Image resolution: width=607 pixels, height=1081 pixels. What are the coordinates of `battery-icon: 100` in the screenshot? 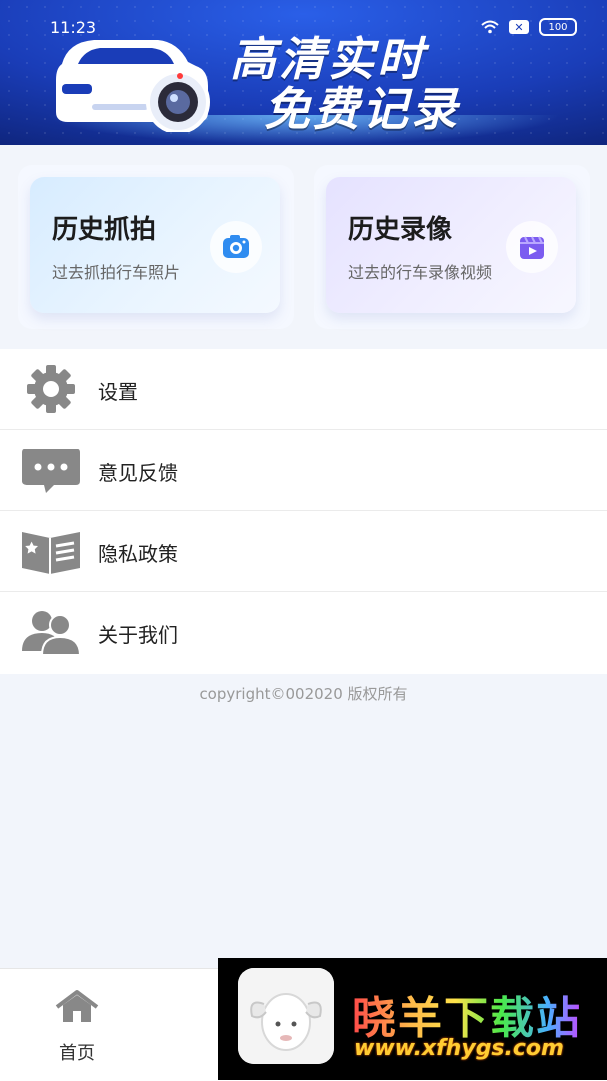 It's located at (558, 27).